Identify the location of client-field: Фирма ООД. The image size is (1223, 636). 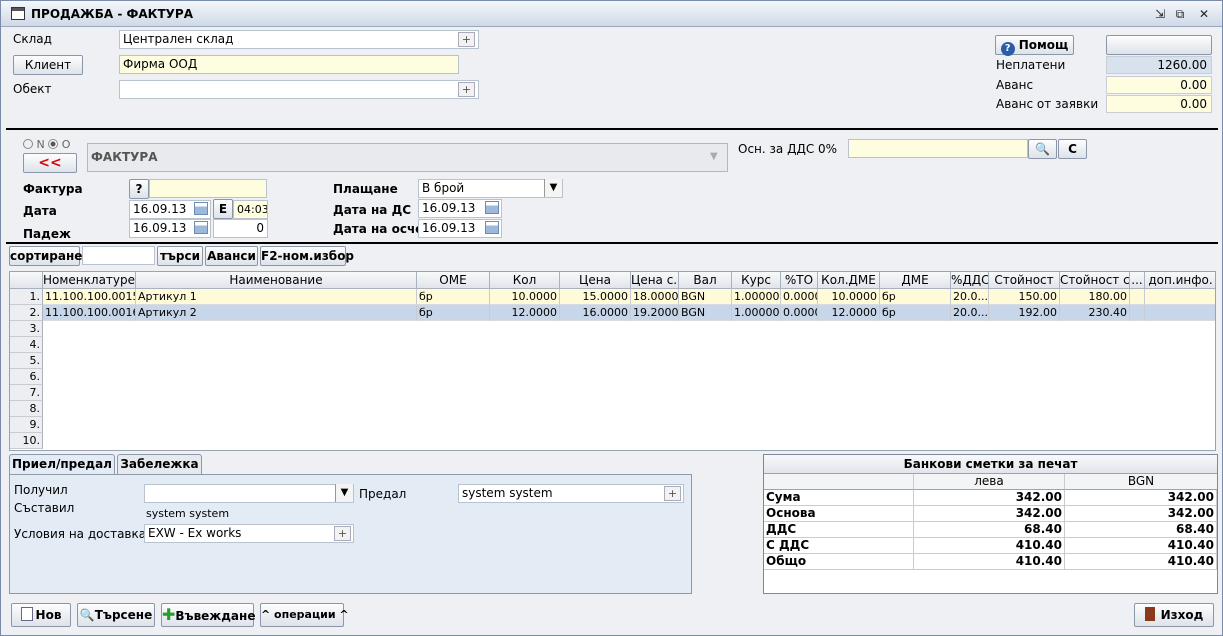
(289, 64).